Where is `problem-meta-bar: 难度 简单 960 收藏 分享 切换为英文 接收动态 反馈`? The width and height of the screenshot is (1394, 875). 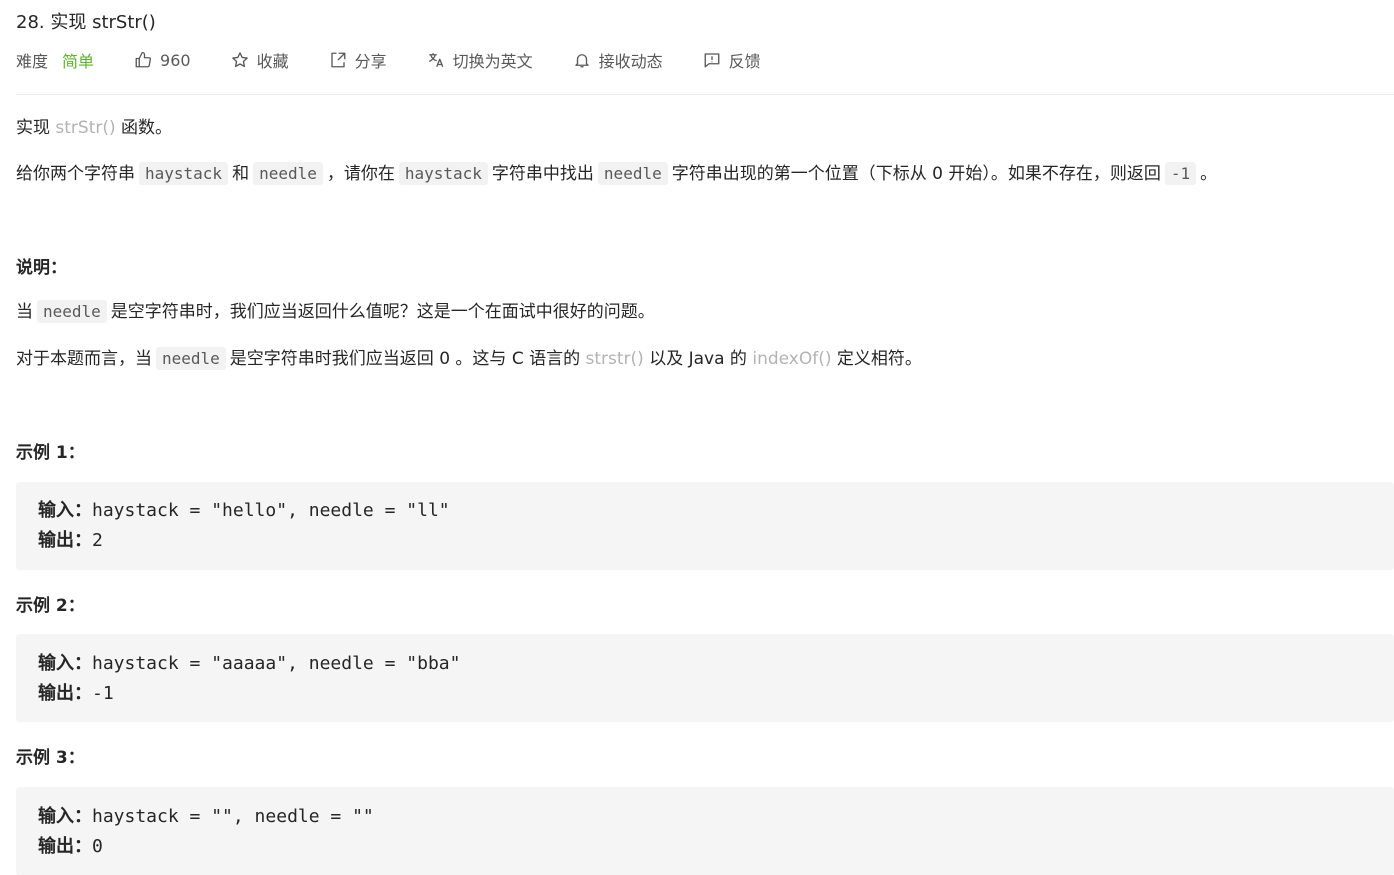
problem-meta-bar: 难度 简单 960 收藏 分享 切换为英文 接收动态 反馈 is located at coordinates (408, 60).